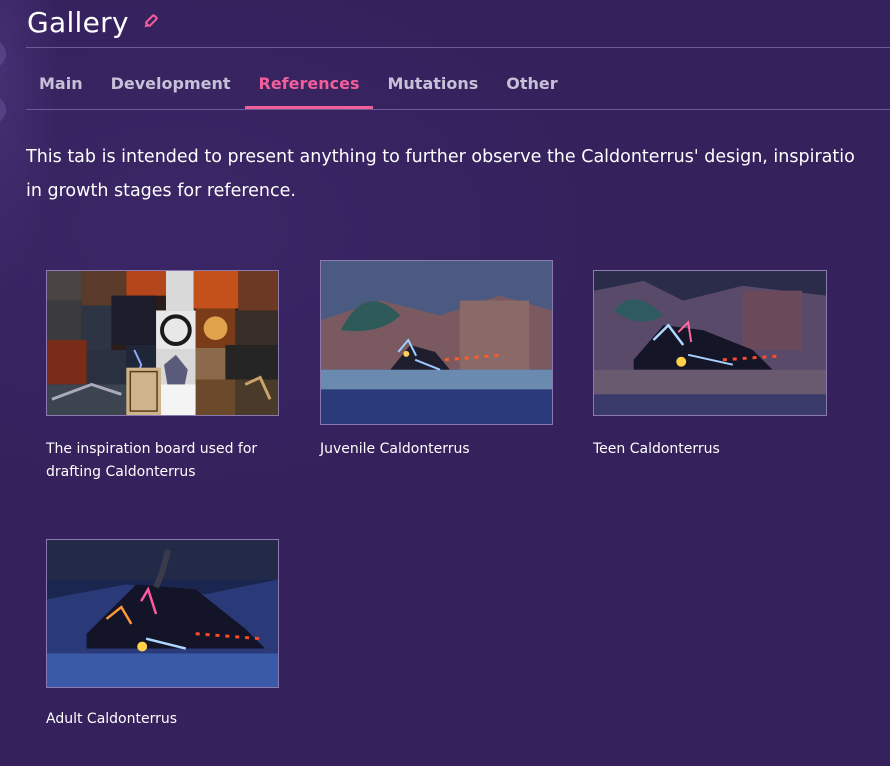  I want to click on tab-label: References, so click(309, 83).